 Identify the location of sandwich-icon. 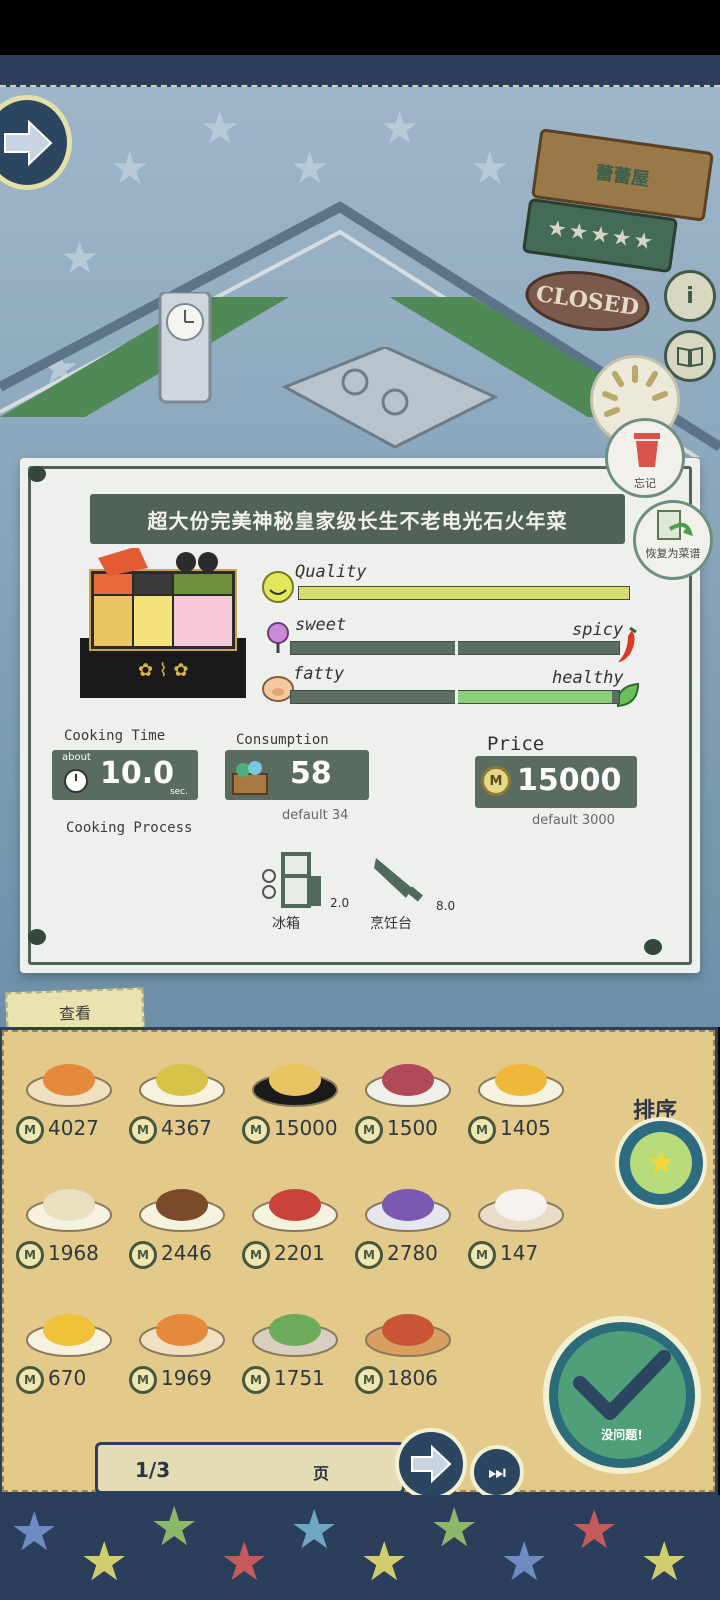
(69, 1210).